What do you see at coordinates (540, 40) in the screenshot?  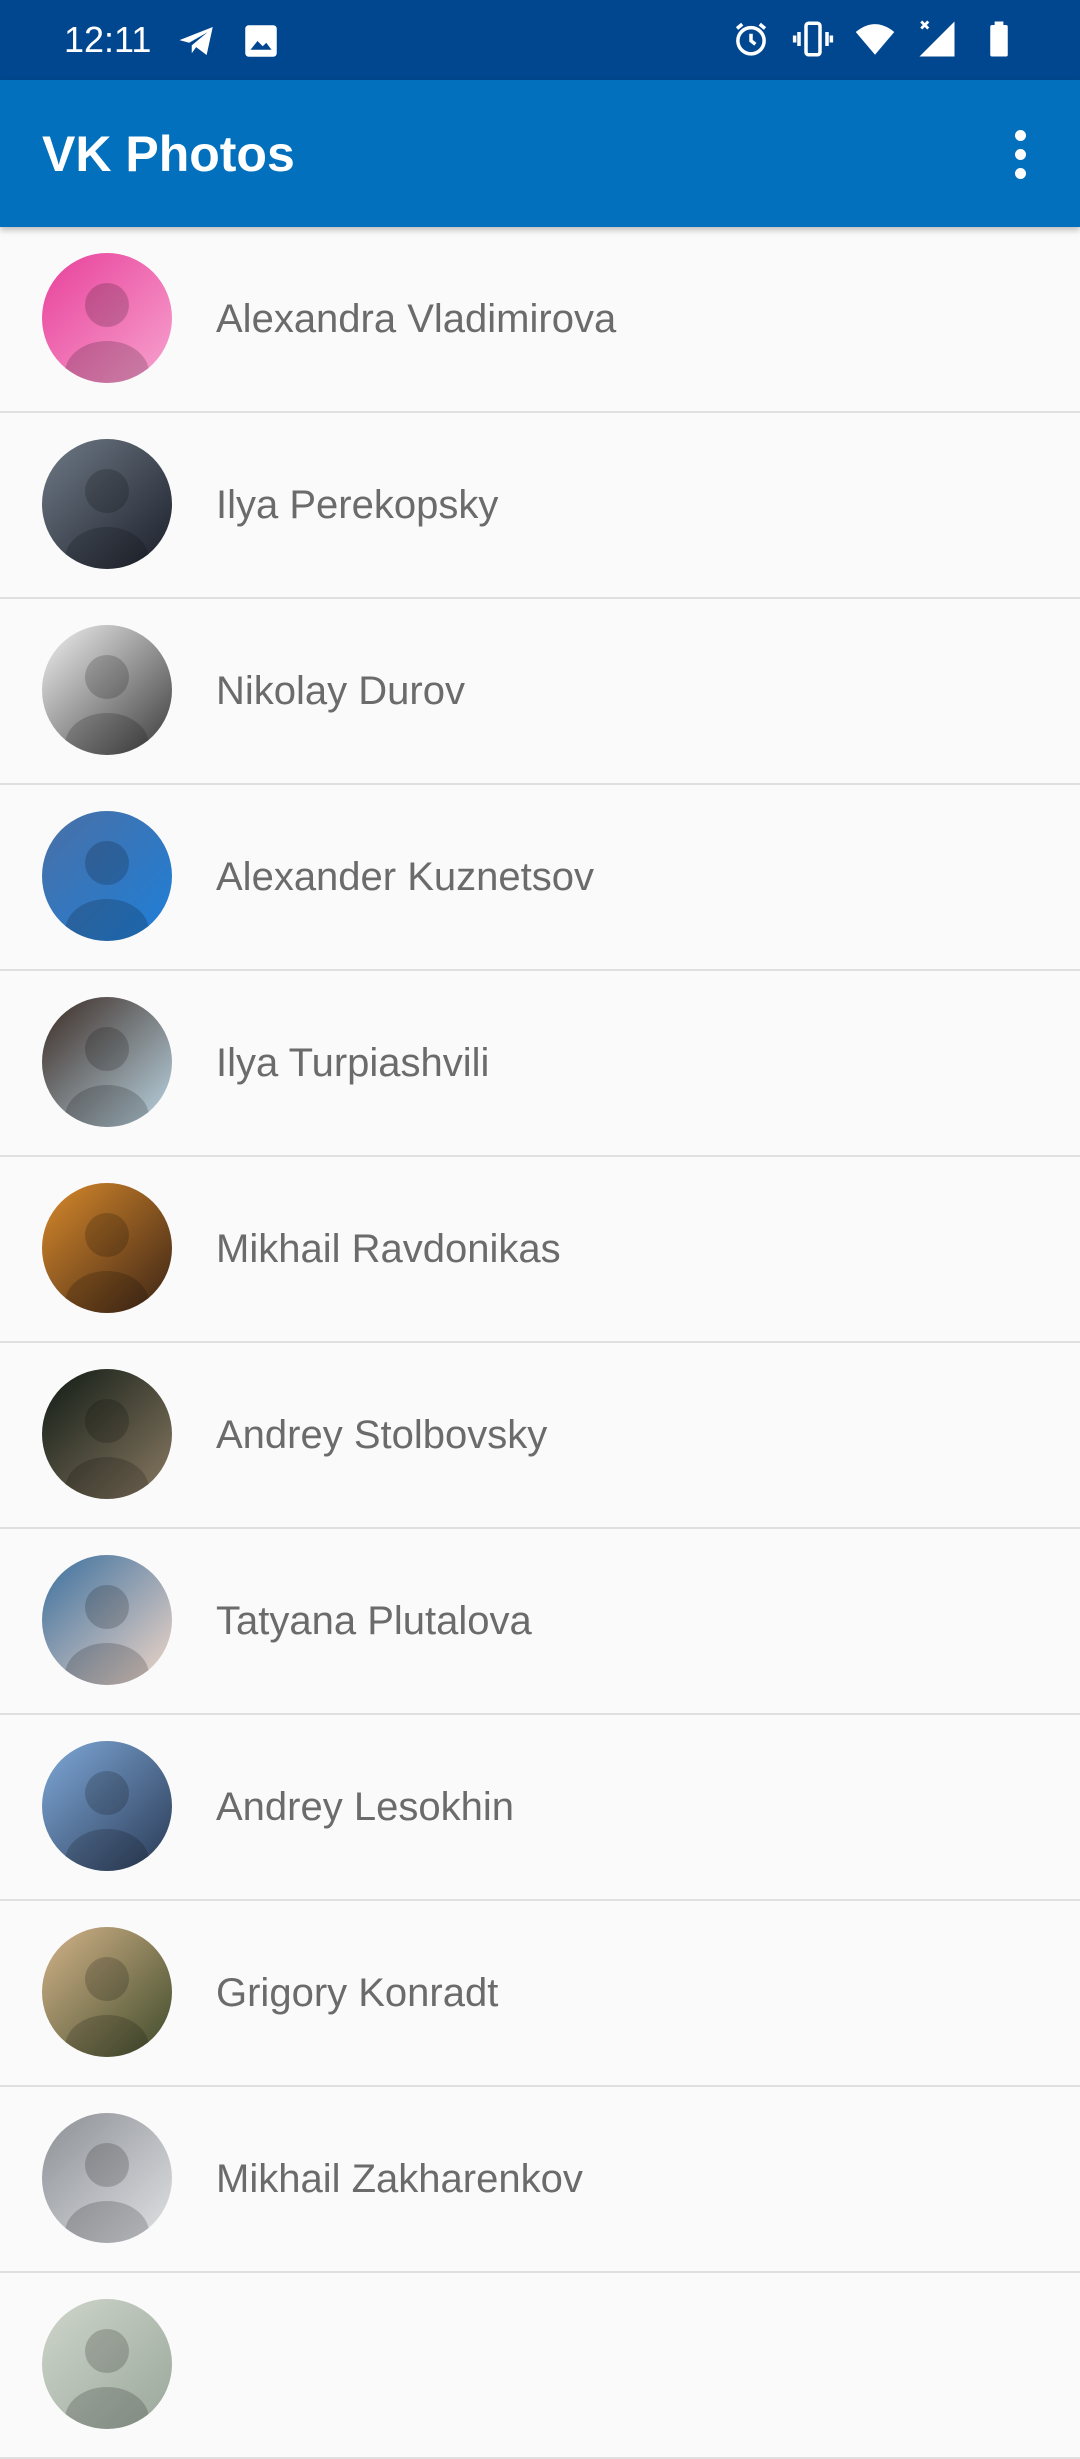 I see `status-bar: 12:11` at bounding box center [540, 40].